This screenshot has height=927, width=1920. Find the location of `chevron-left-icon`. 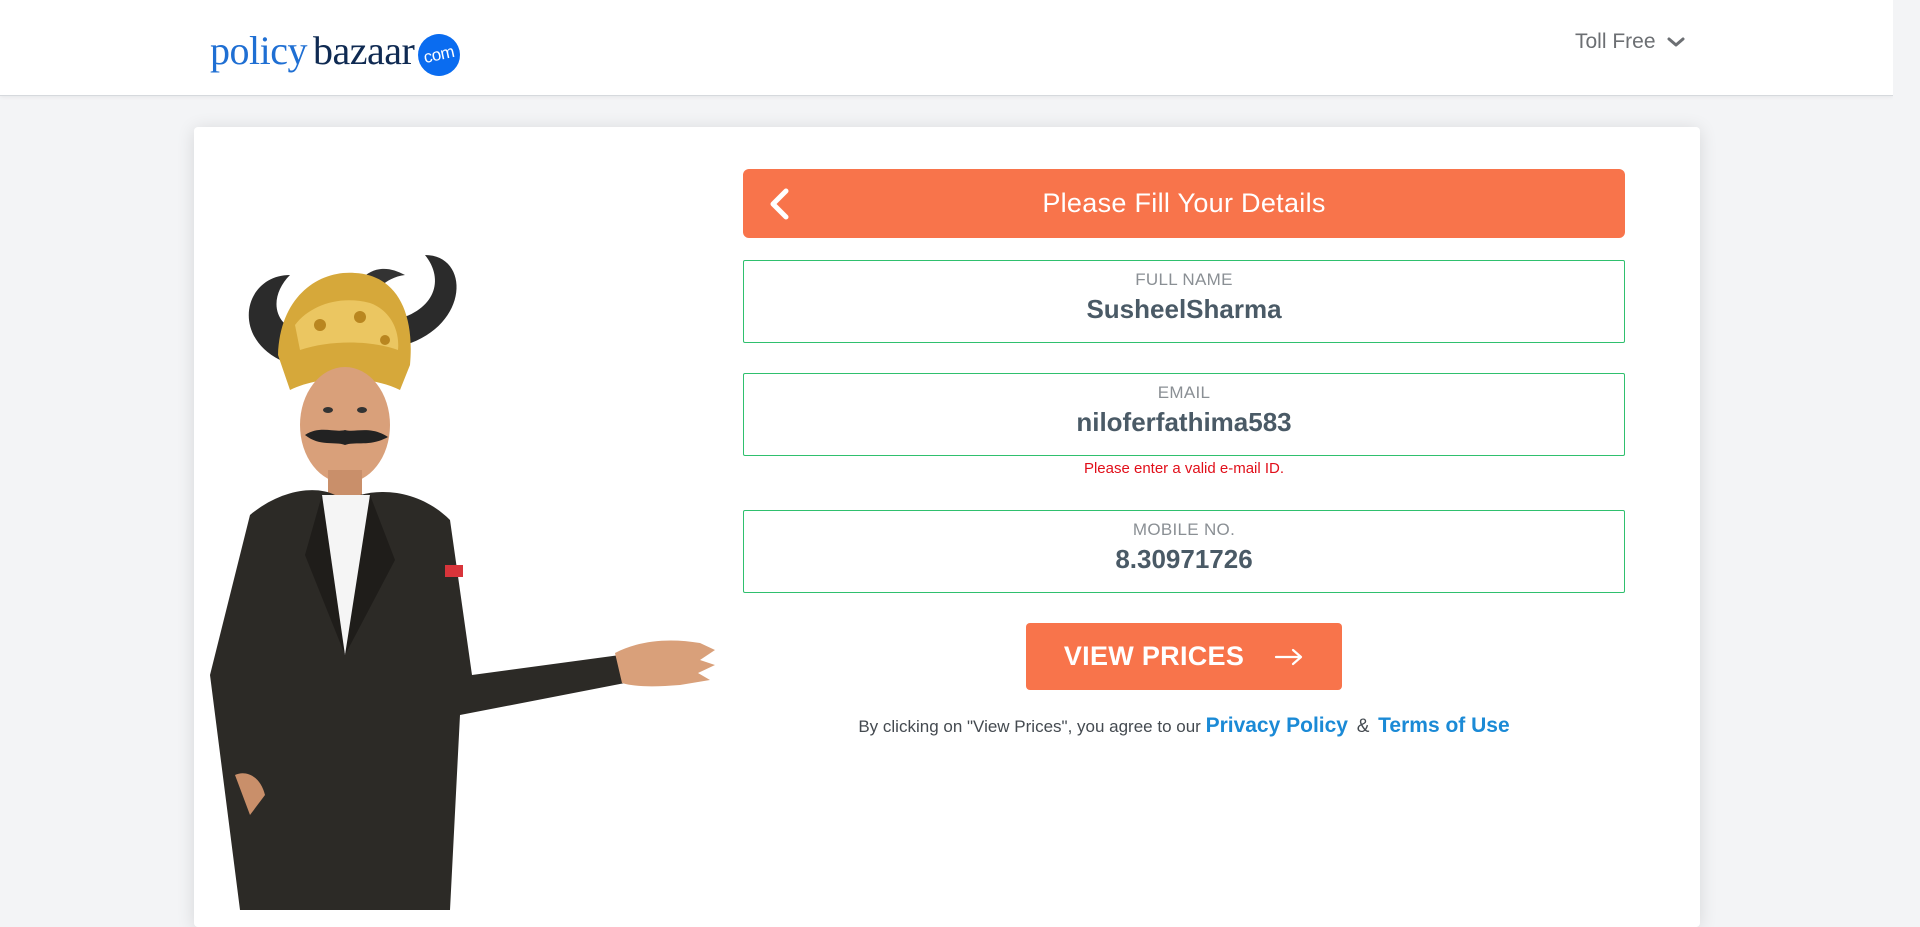

chevron-left-icon is located at coordinates (779, 204).